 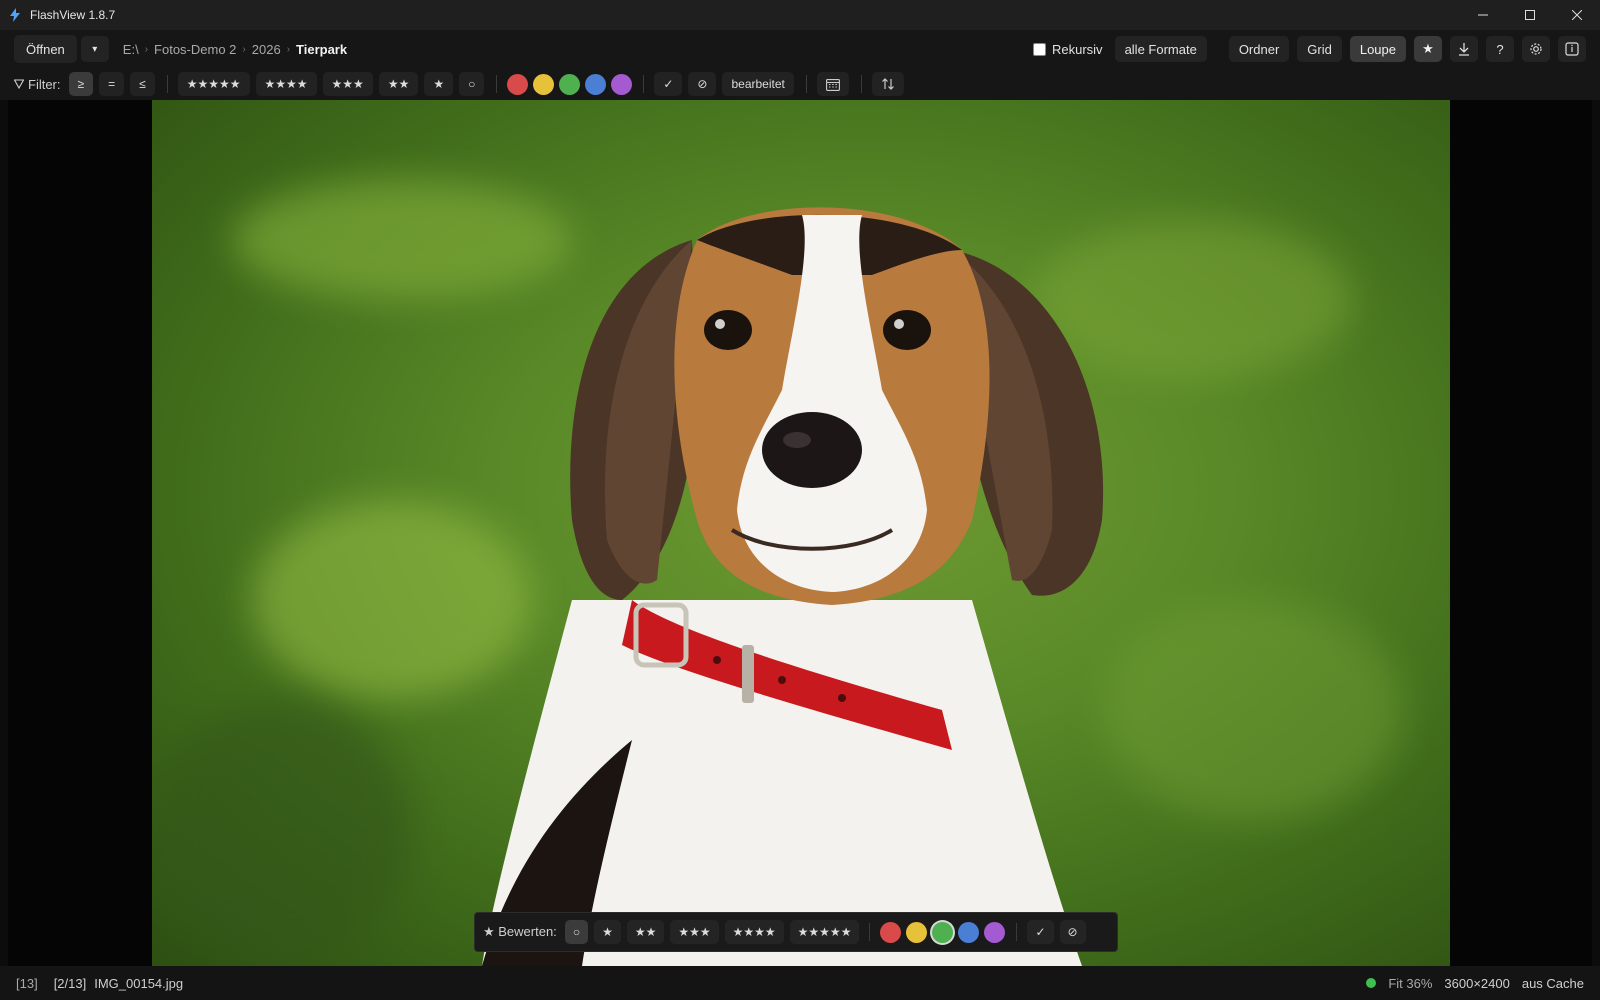 I want to click on filter-color-blue, so click(x=596, y=84).